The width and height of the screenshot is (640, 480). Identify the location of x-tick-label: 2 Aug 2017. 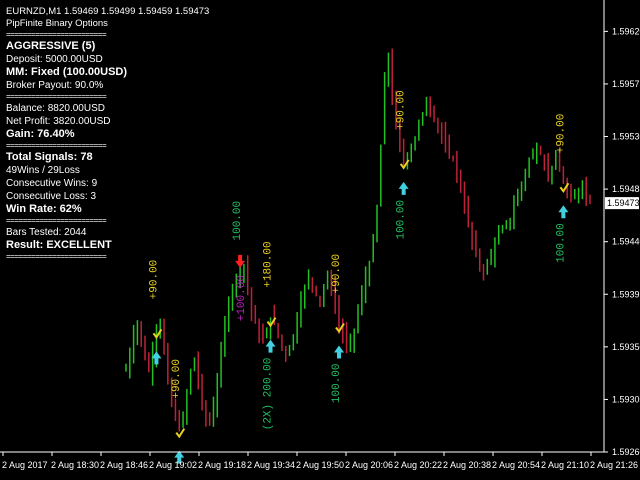
(25, 465).